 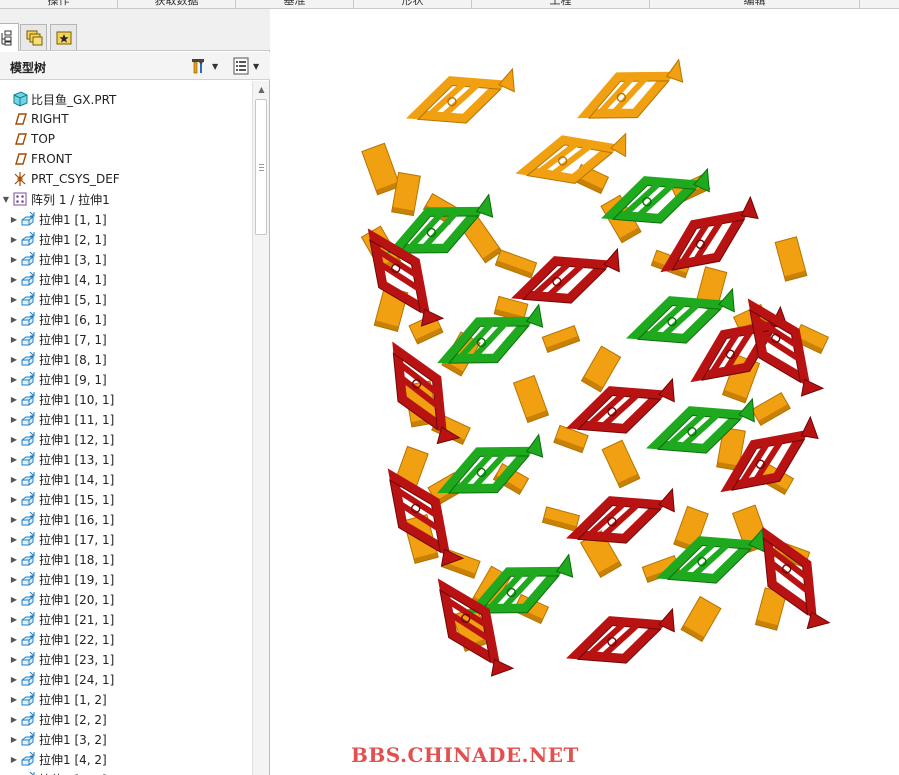 What do you see at coordinates (126, 539) in the screenshot?
I see `tree-item-pattern-member: ▶ 拉伸1 [17, 1]` at bounding box center [126, 539].